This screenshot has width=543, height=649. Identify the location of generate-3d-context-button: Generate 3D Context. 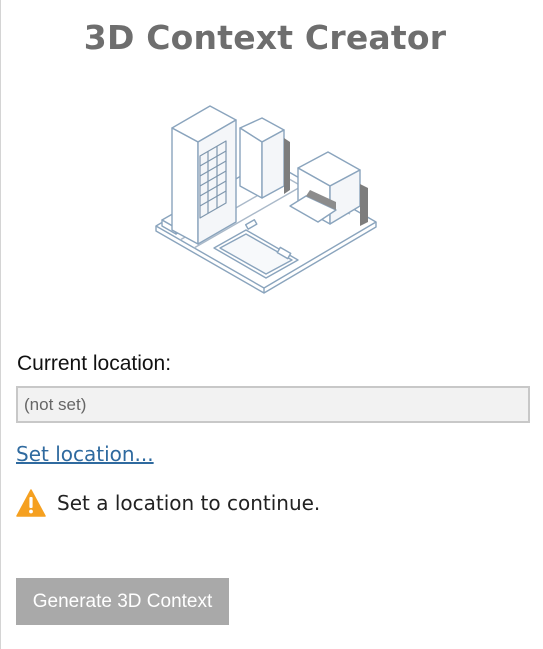
(122, 601).